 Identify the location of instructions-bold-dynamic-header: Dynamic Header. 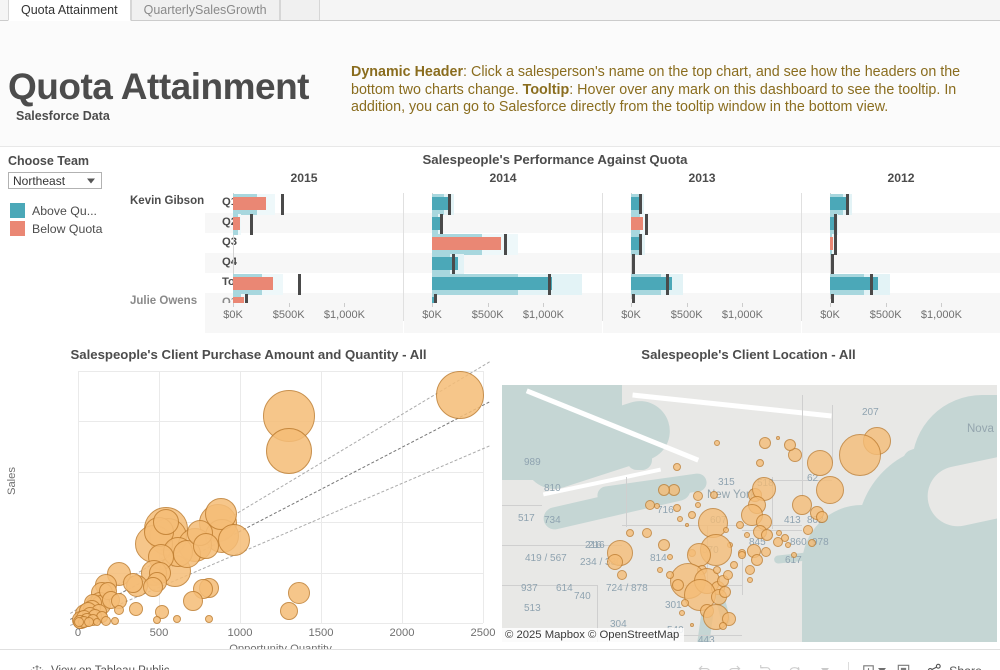
(407, 72).